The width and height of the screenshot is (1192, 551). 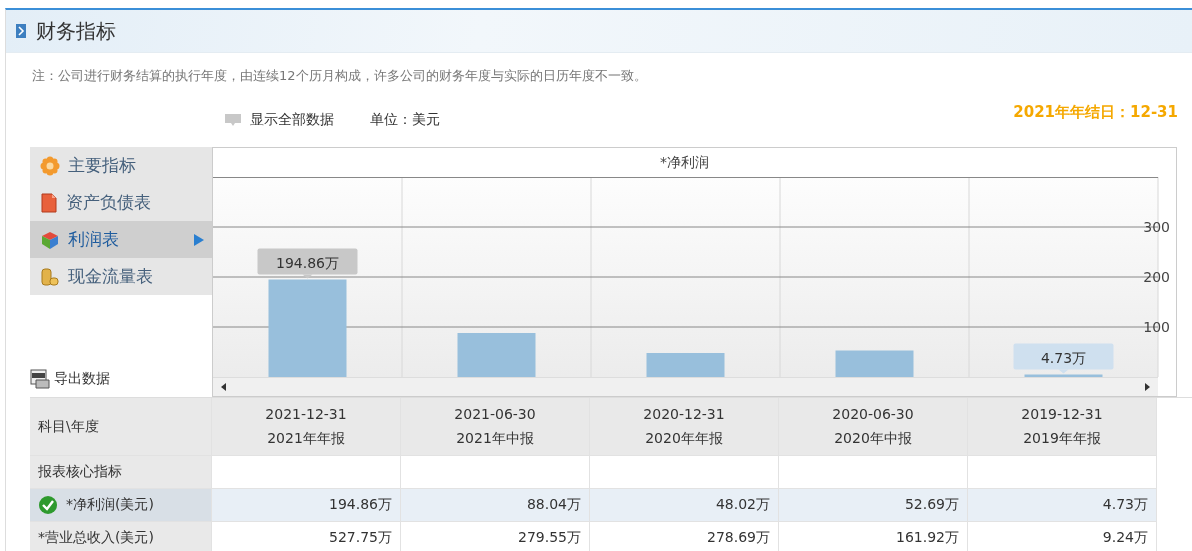 What do you see at coordinates (1062, 438) in the screenshot?
I see `report-name: 2019年年报` at bounding box center [1062, 438].